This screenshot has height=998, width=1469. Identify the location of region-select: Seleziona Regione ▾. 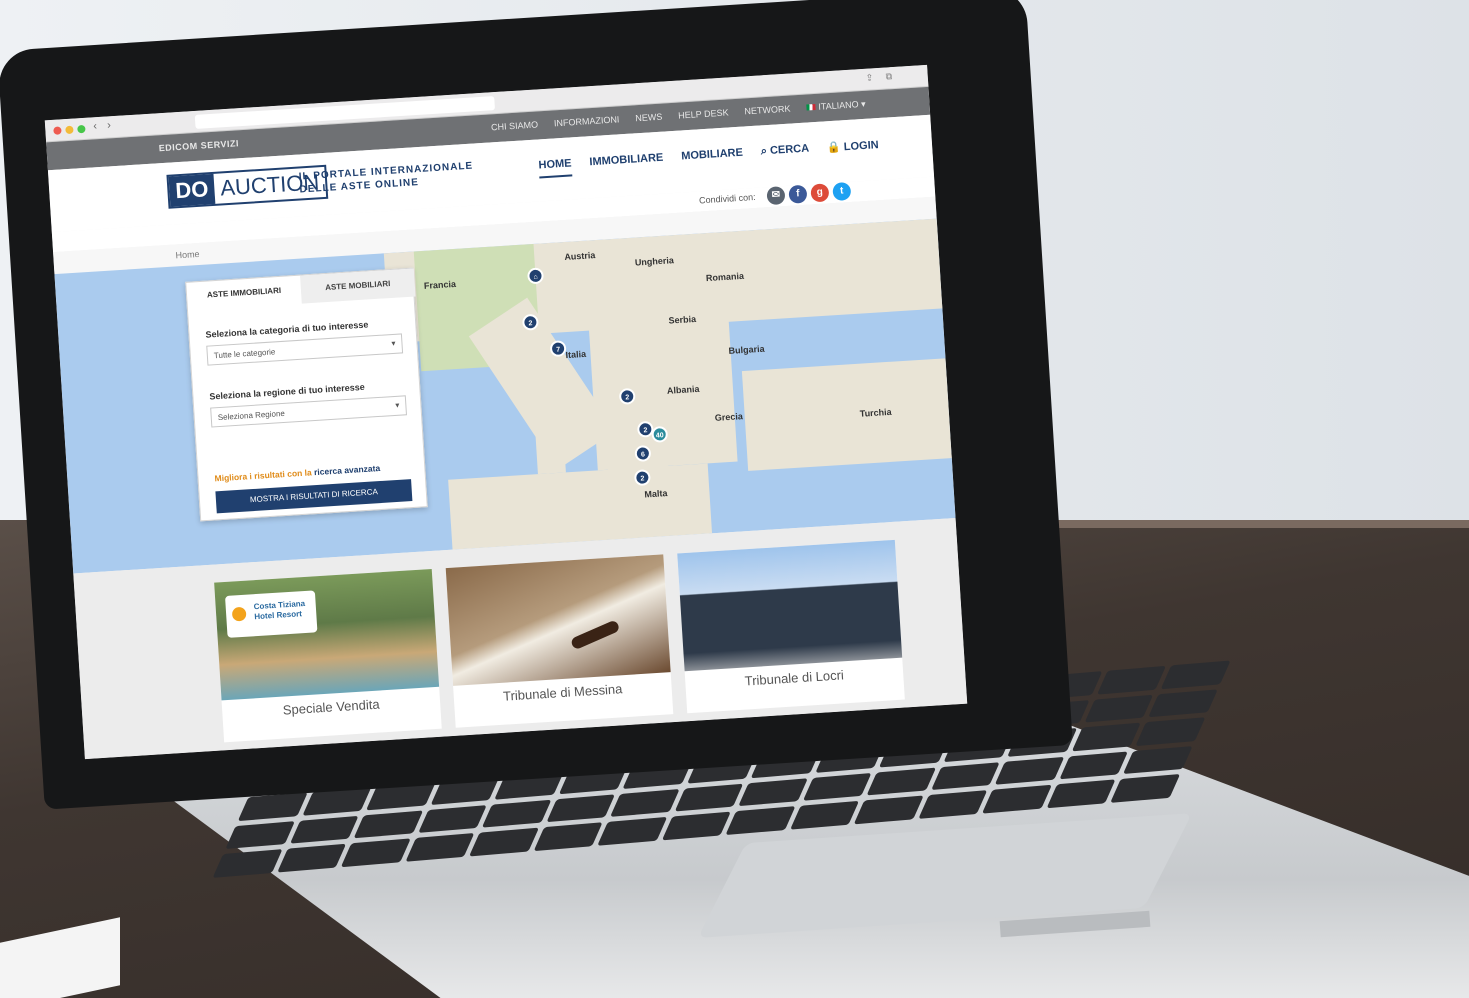
(309, 411).